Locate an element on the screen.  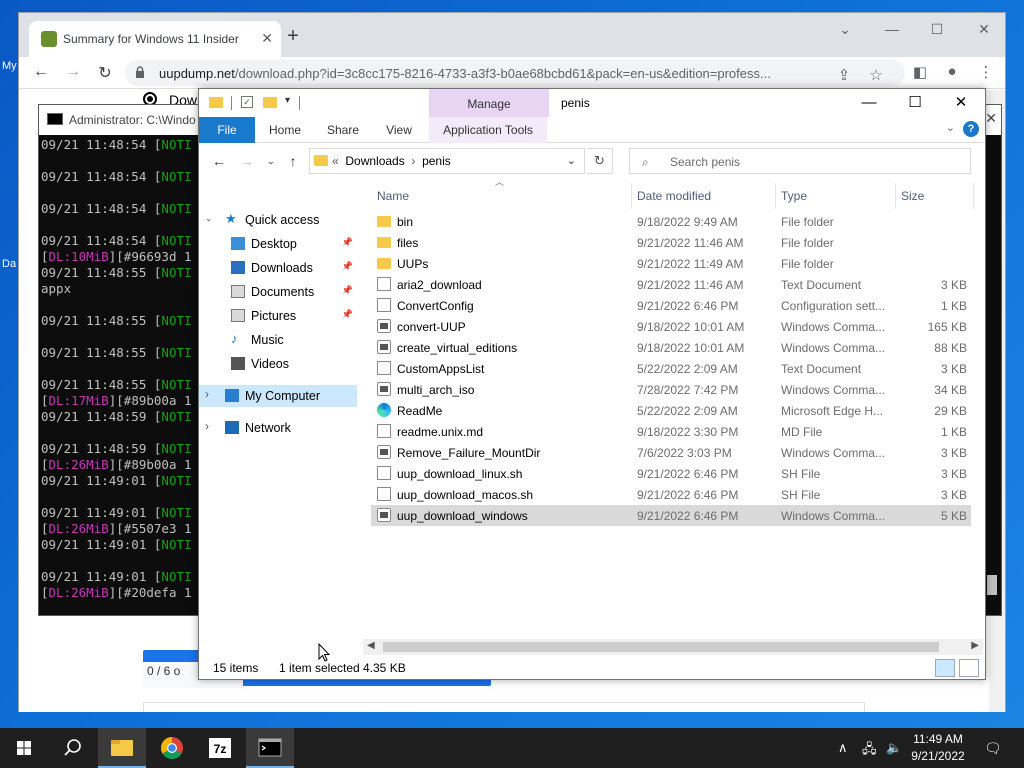
up-icon: ↑ is located at coordinates (293, 161).